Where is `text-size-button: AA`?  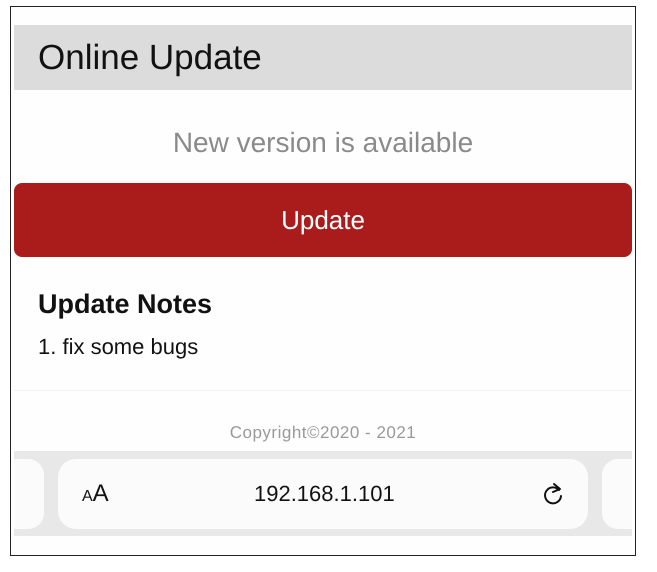
text-size-button: AA is located at coordinates (95, 494).